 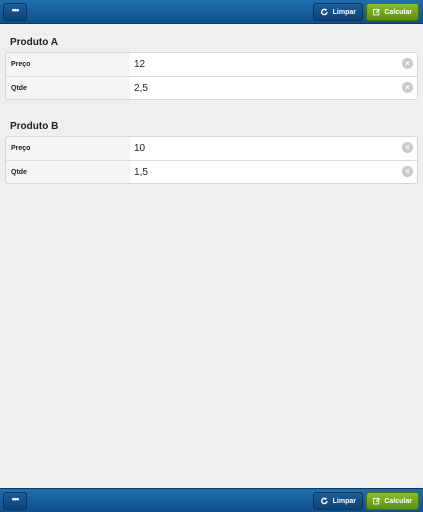 I want to click on product-b-preco-row: Preço 10 ×, so click(x=211, y=148).